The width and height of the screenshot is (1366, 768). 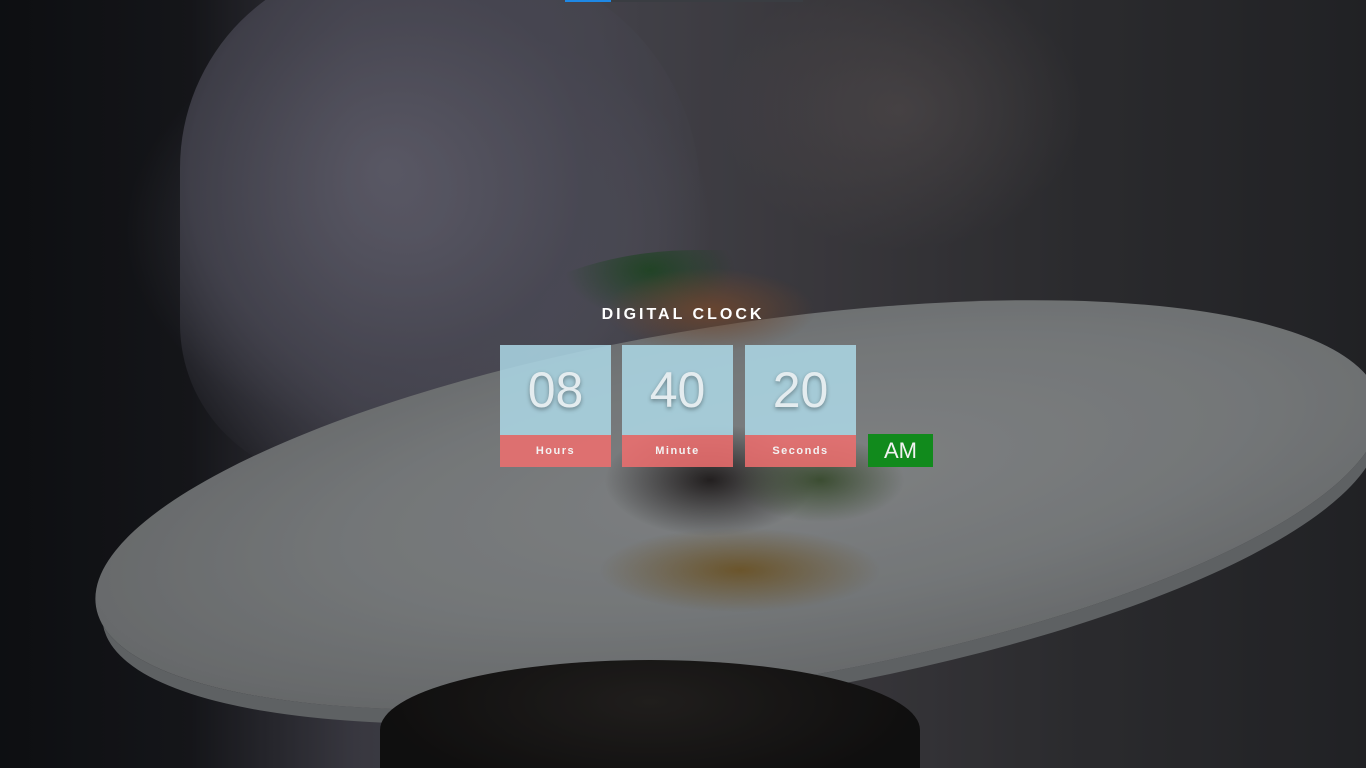 I want to click on minutes-value: 40, so click(x=677, y=390).